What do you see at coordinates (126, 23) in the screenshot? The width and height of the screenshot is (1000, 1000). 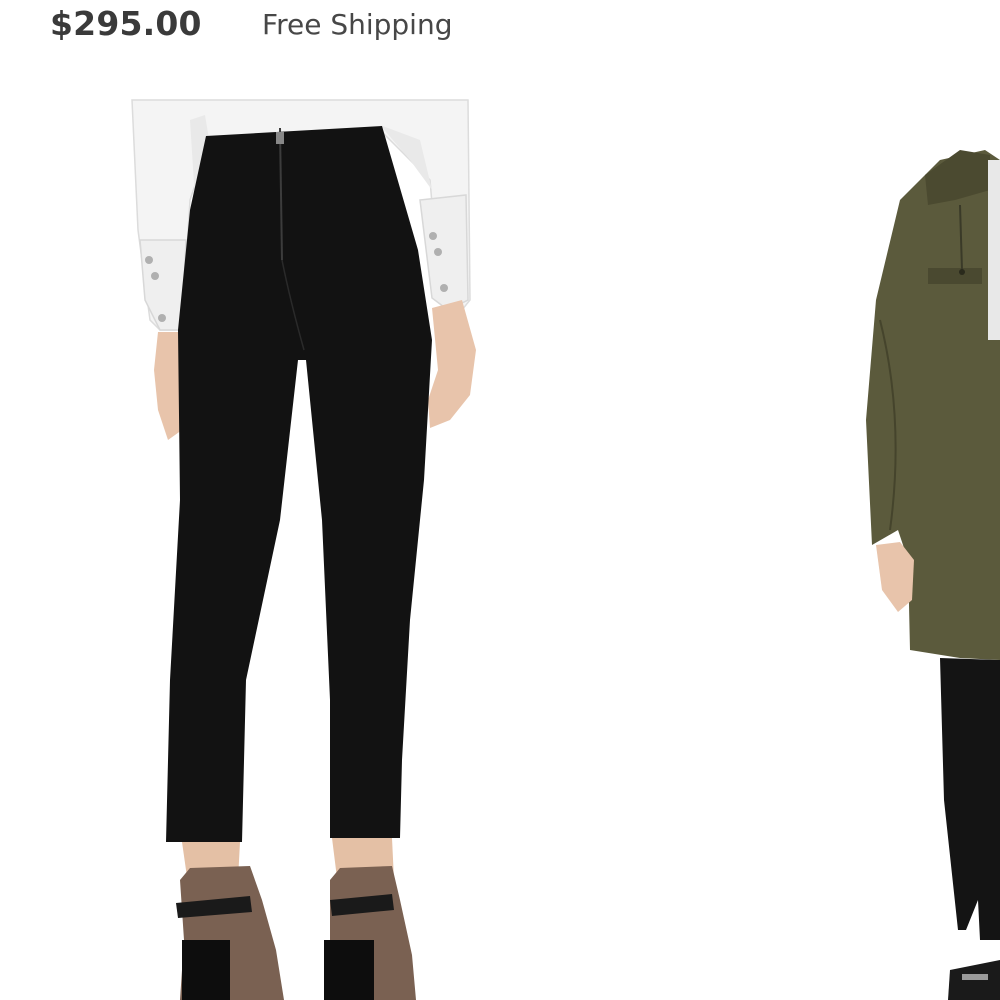 I see `product-price: $295.00` at bounding box center [126, 23].